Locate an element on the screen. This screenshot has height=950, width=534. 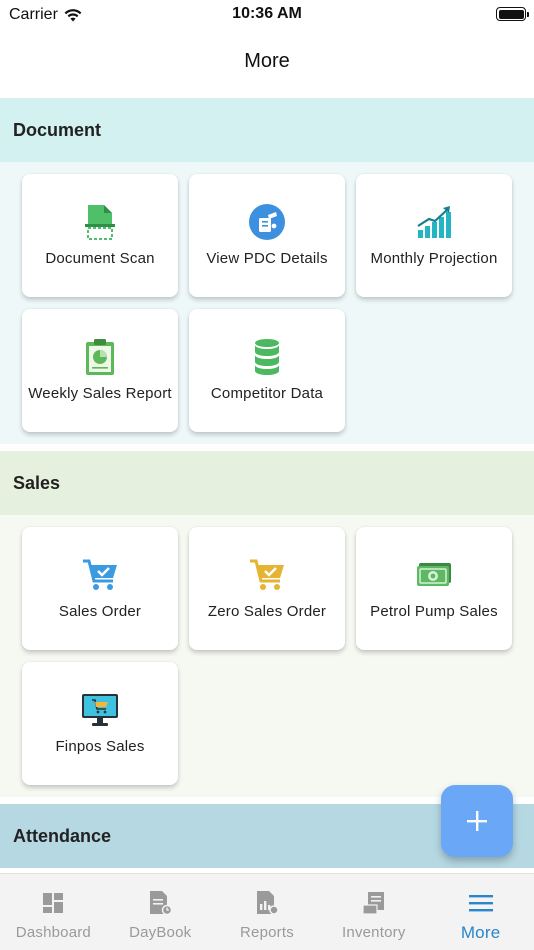
tile-sales-order: Sales Order is located at coordinates (100, 588).